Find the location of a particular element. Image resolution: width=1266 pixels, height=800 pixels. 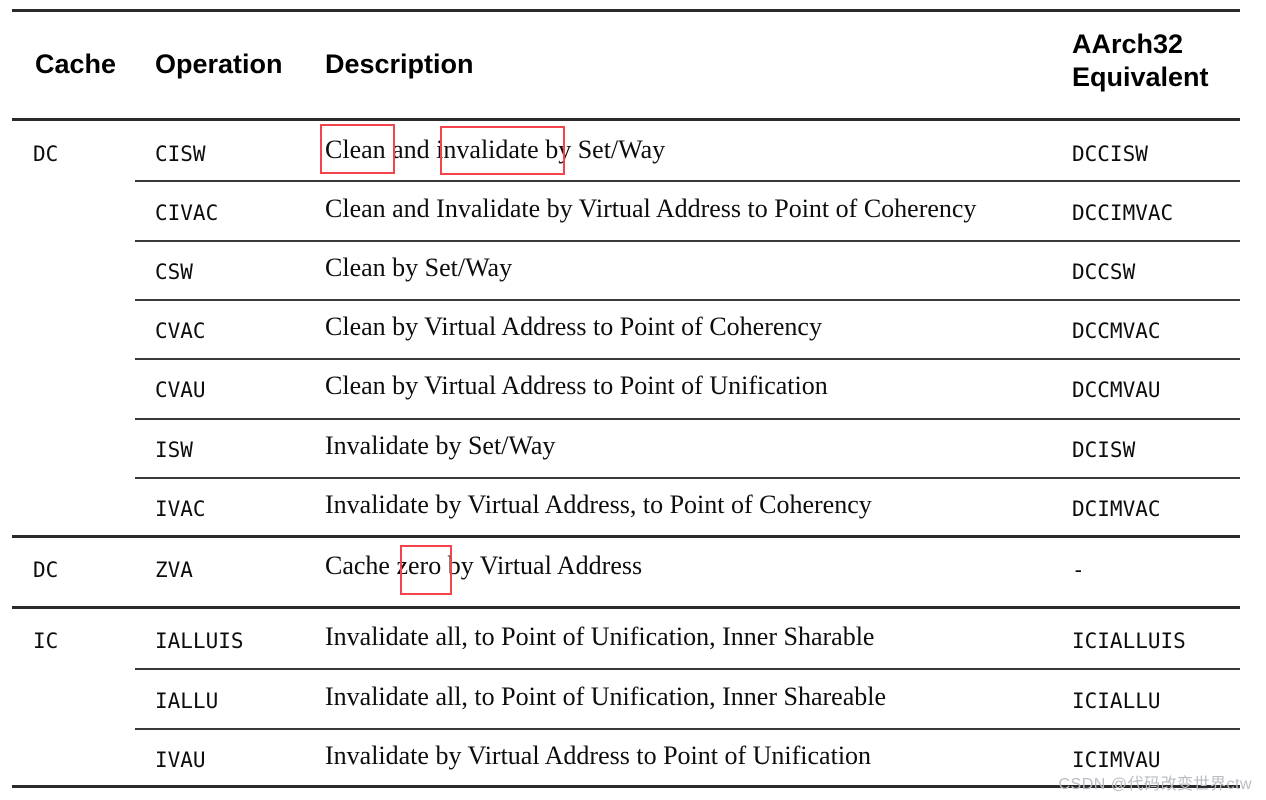

table-row: DCCIMVAC is located at coordinates (1123, 213).